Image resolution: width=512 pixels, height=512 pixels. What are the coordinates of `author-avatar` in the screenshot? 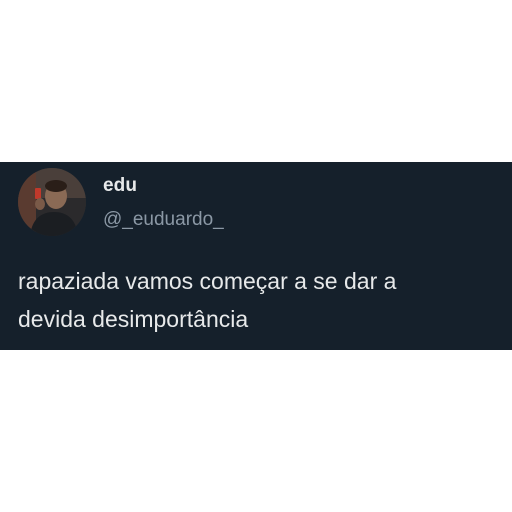 It's located at (52, 202).